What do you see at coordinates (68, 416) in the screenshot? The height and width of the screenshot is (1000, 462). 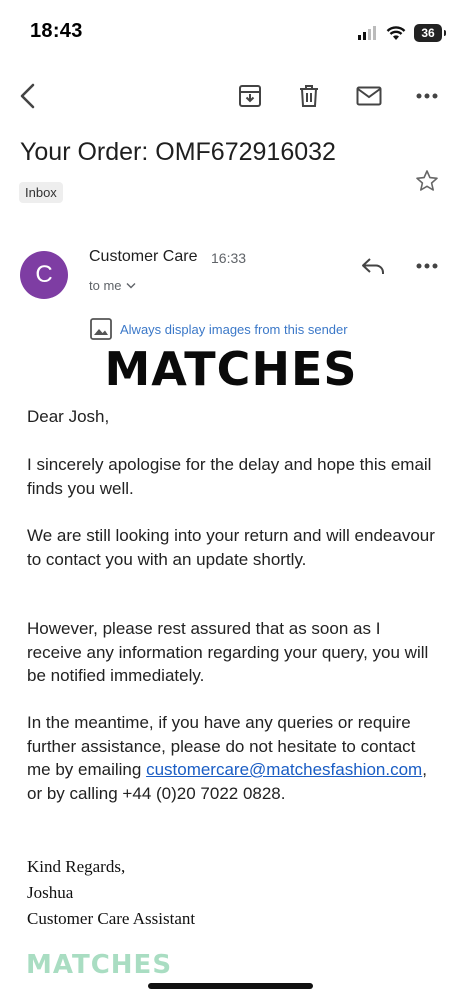 I see `greeting: Dear Josh,` at bounding box center [68, 416].